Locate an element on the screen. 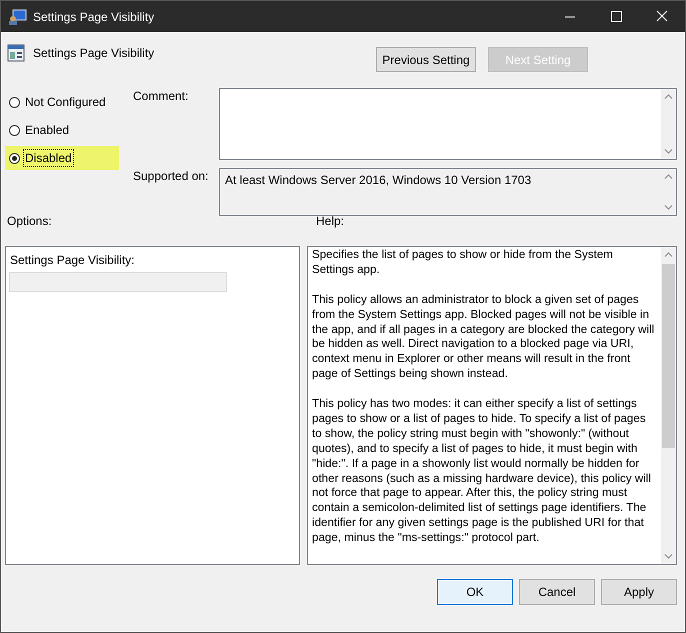 Image resolution: width=686 pixels, height=633 pixels. monitor-icon is located at coordinates (18, 16).